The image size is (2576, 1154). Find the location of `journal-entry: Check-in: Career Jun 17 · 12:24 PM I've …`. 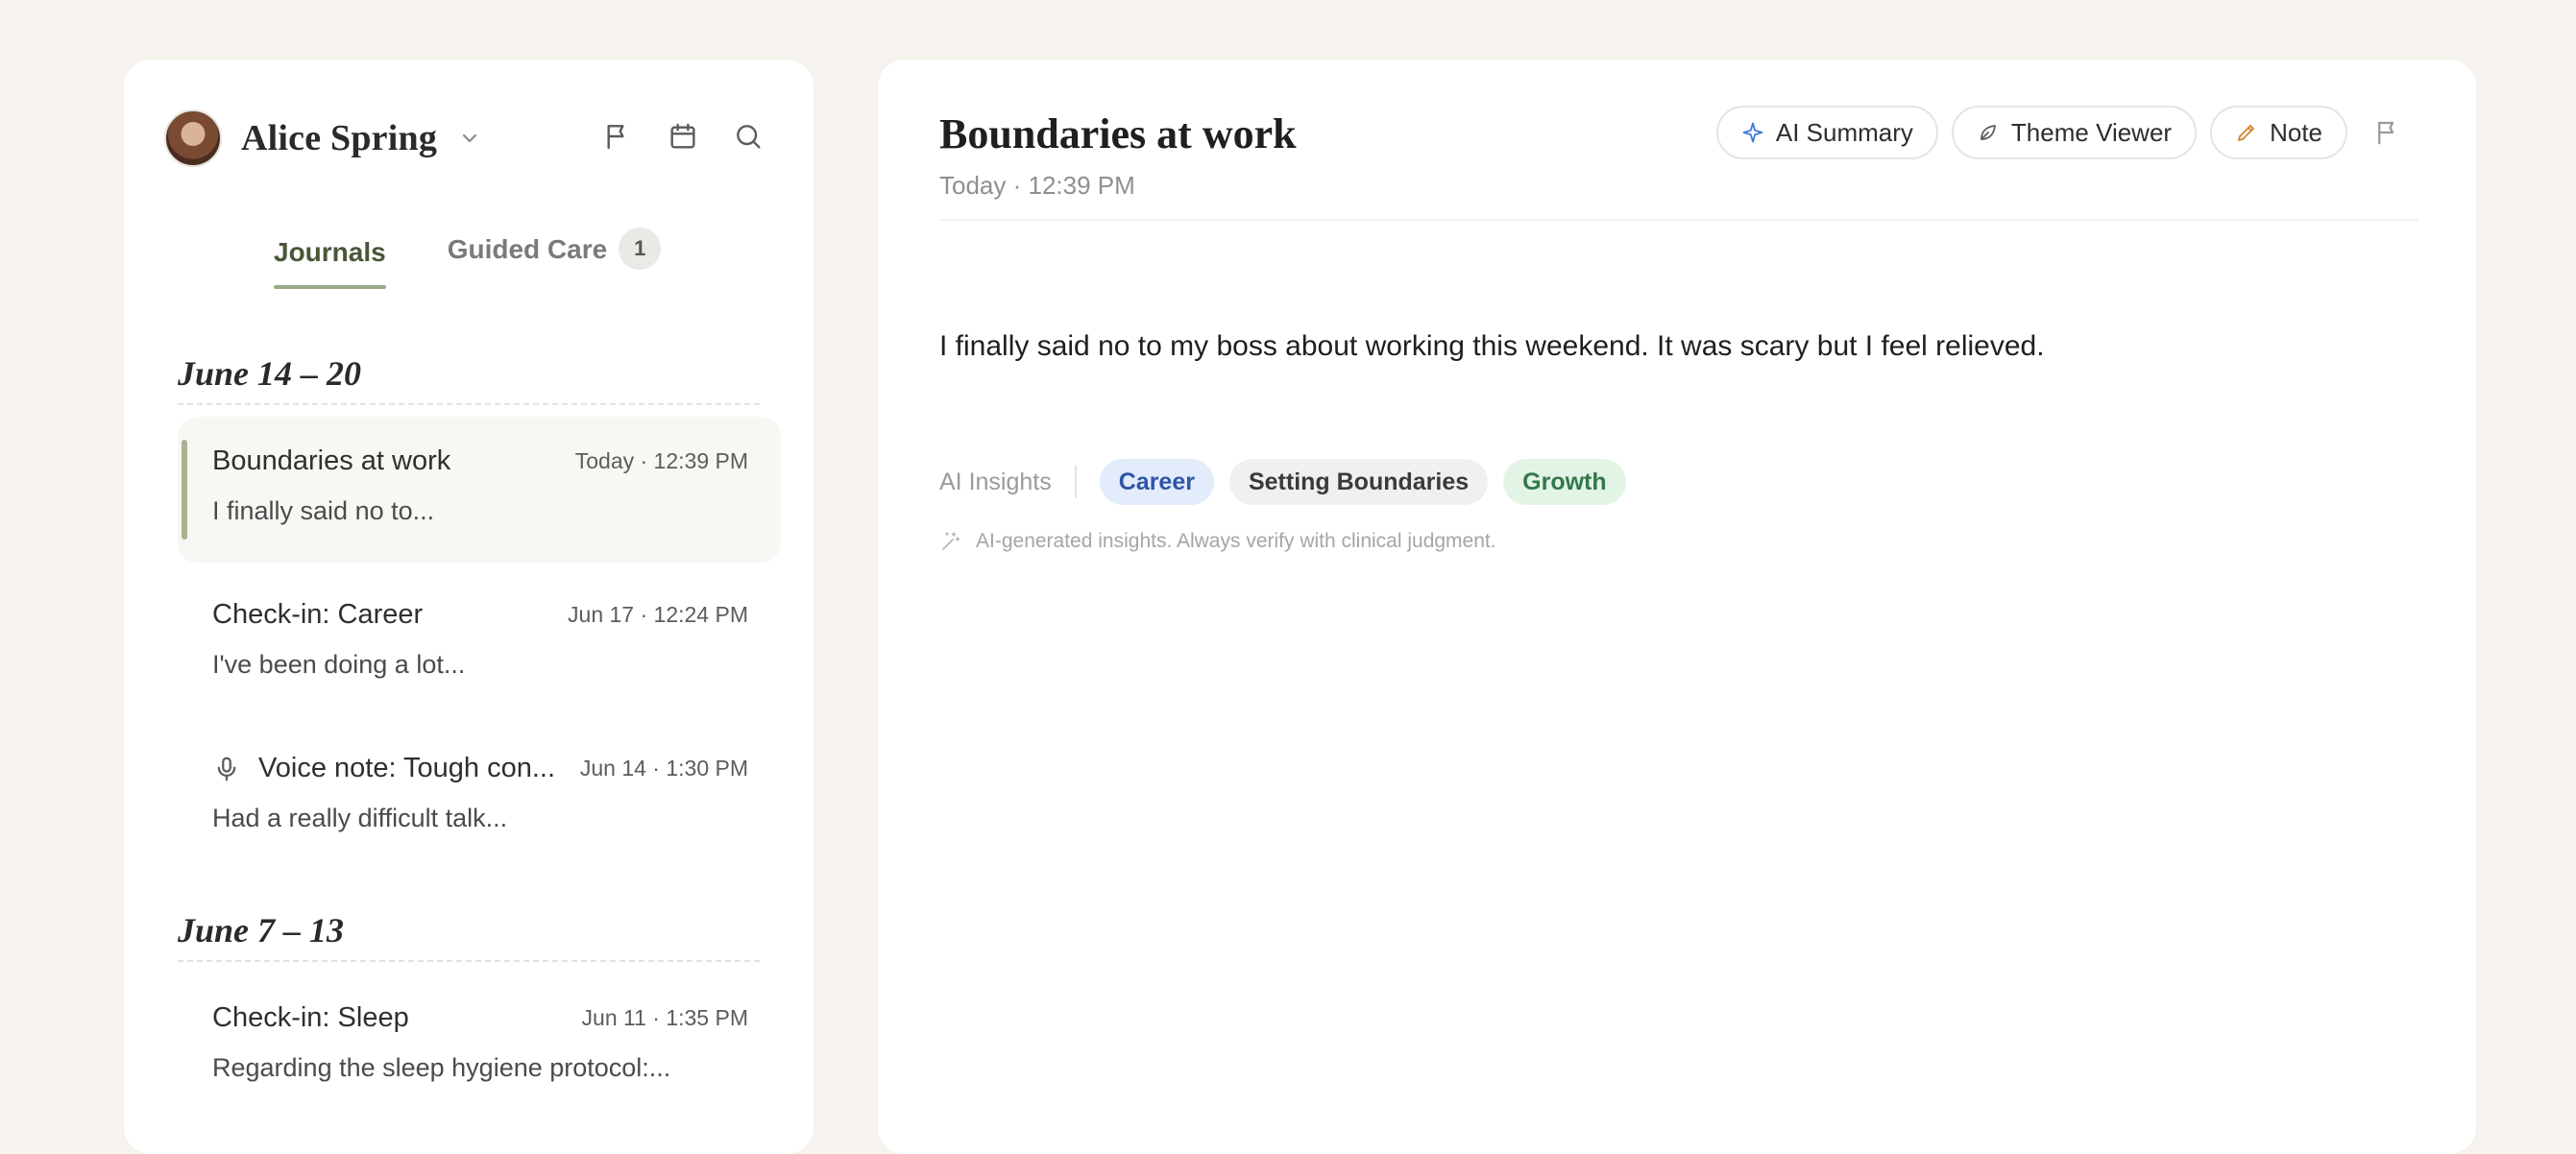

journal-entry: Check-in: Career Jun 17 · 12:24 PM I've … is located at coordinates (479, 643).